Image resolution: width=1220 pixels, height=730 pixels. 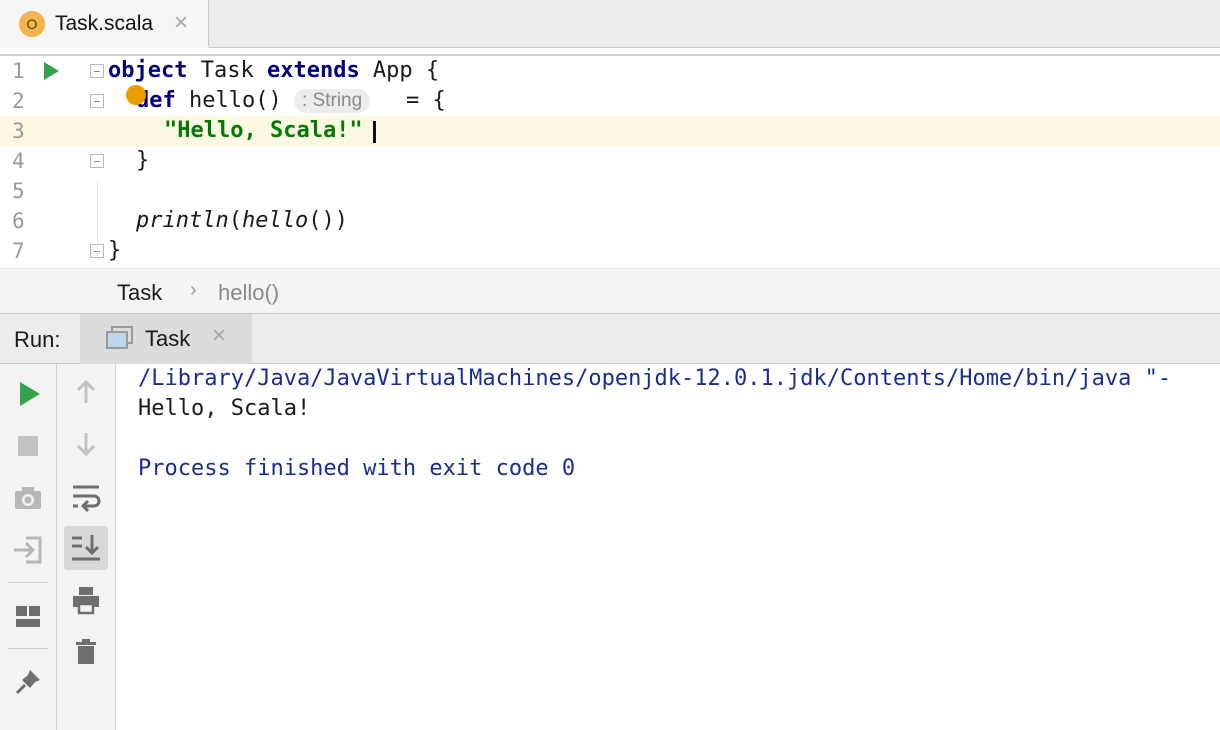 I want to click on soft-wrap-button, so click(x=86, y=496).